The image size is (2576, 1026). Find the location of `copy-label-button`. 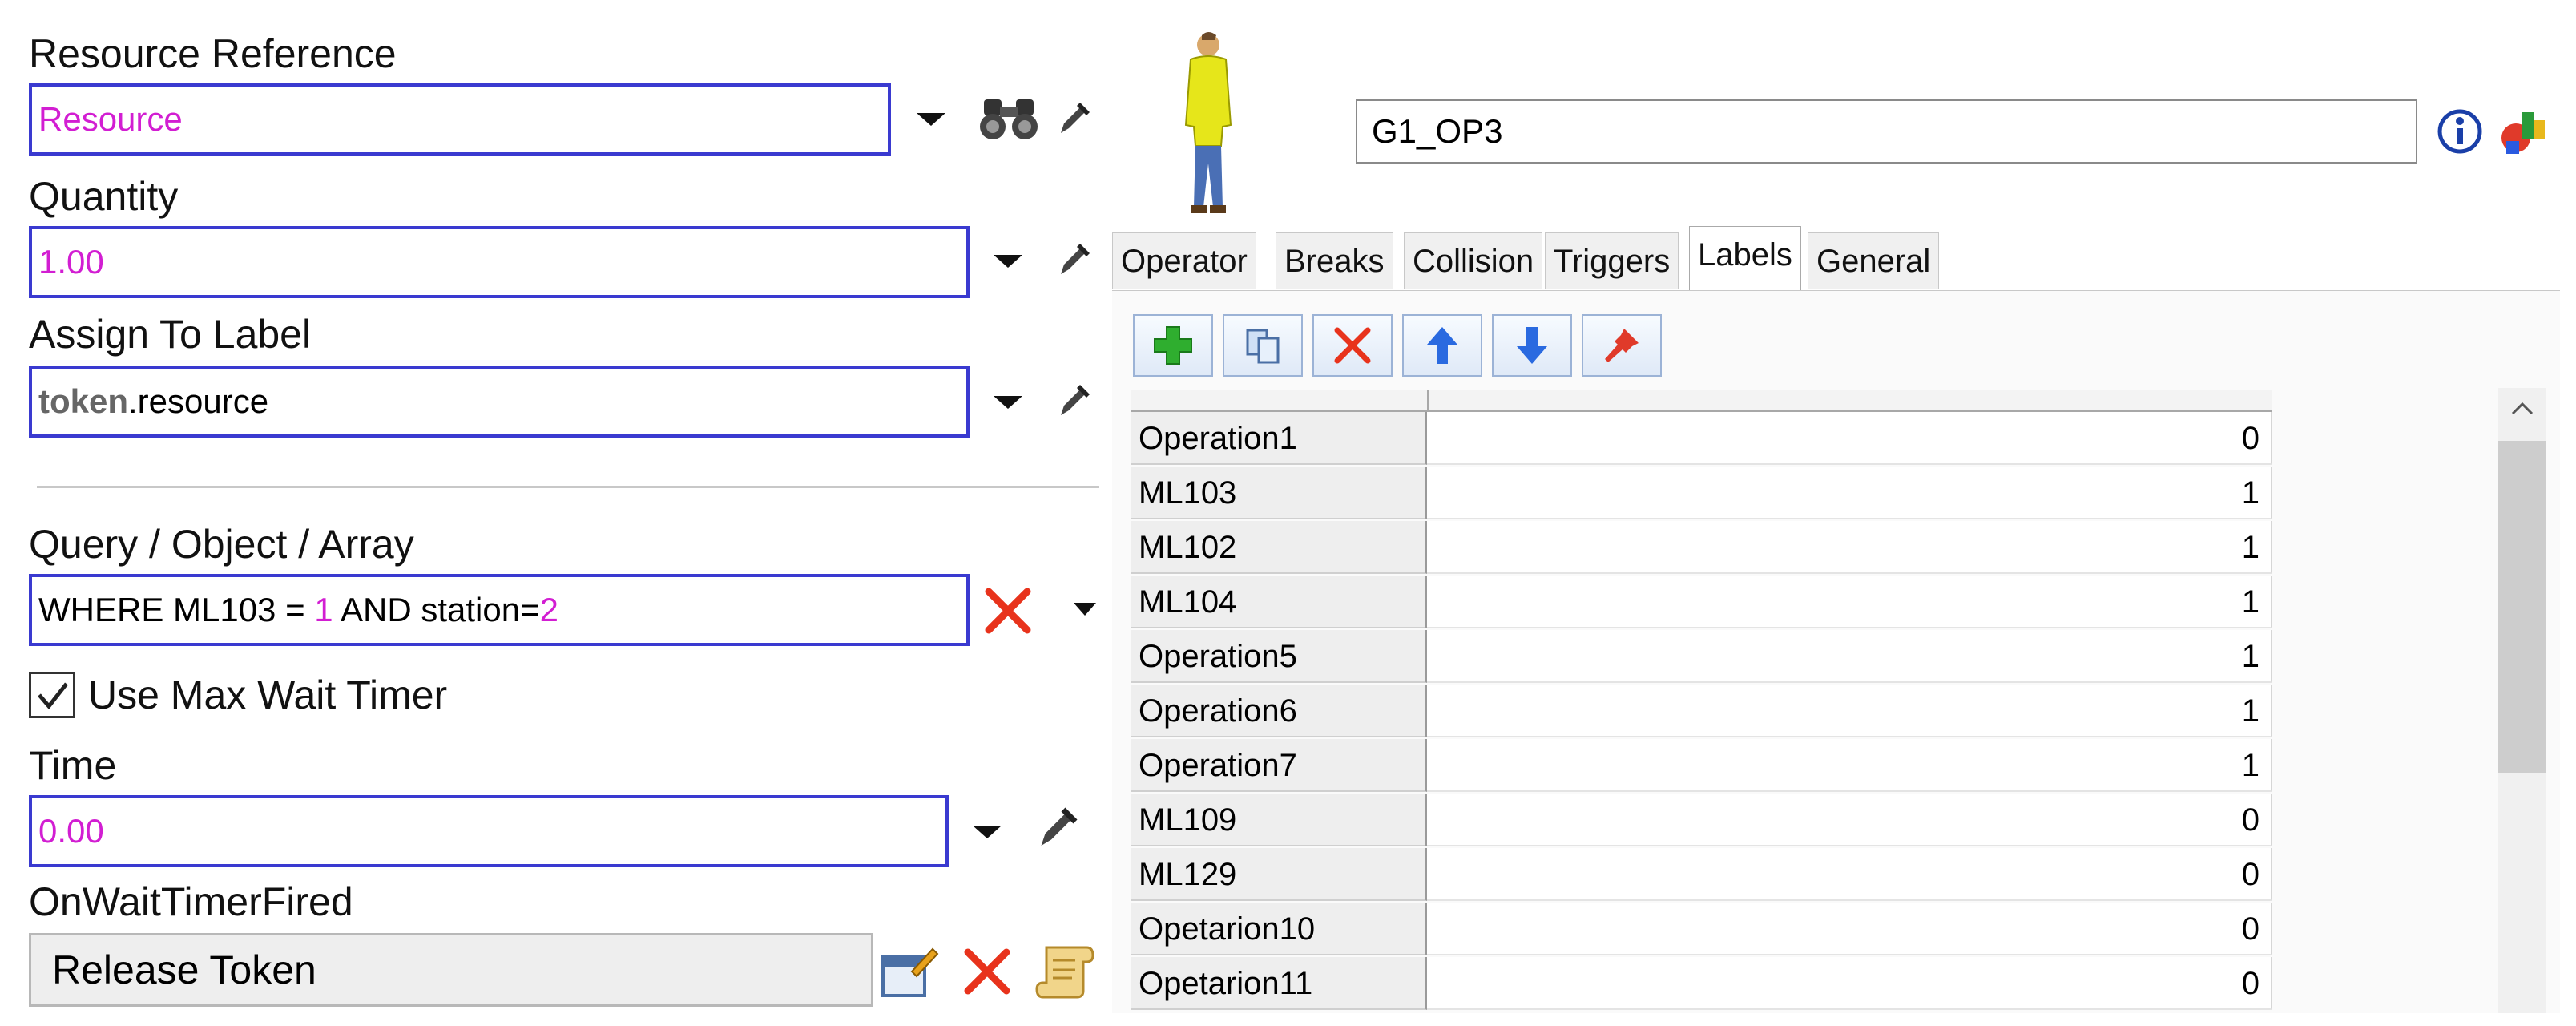

copy-label-button is located at coordinates (1263, 345).